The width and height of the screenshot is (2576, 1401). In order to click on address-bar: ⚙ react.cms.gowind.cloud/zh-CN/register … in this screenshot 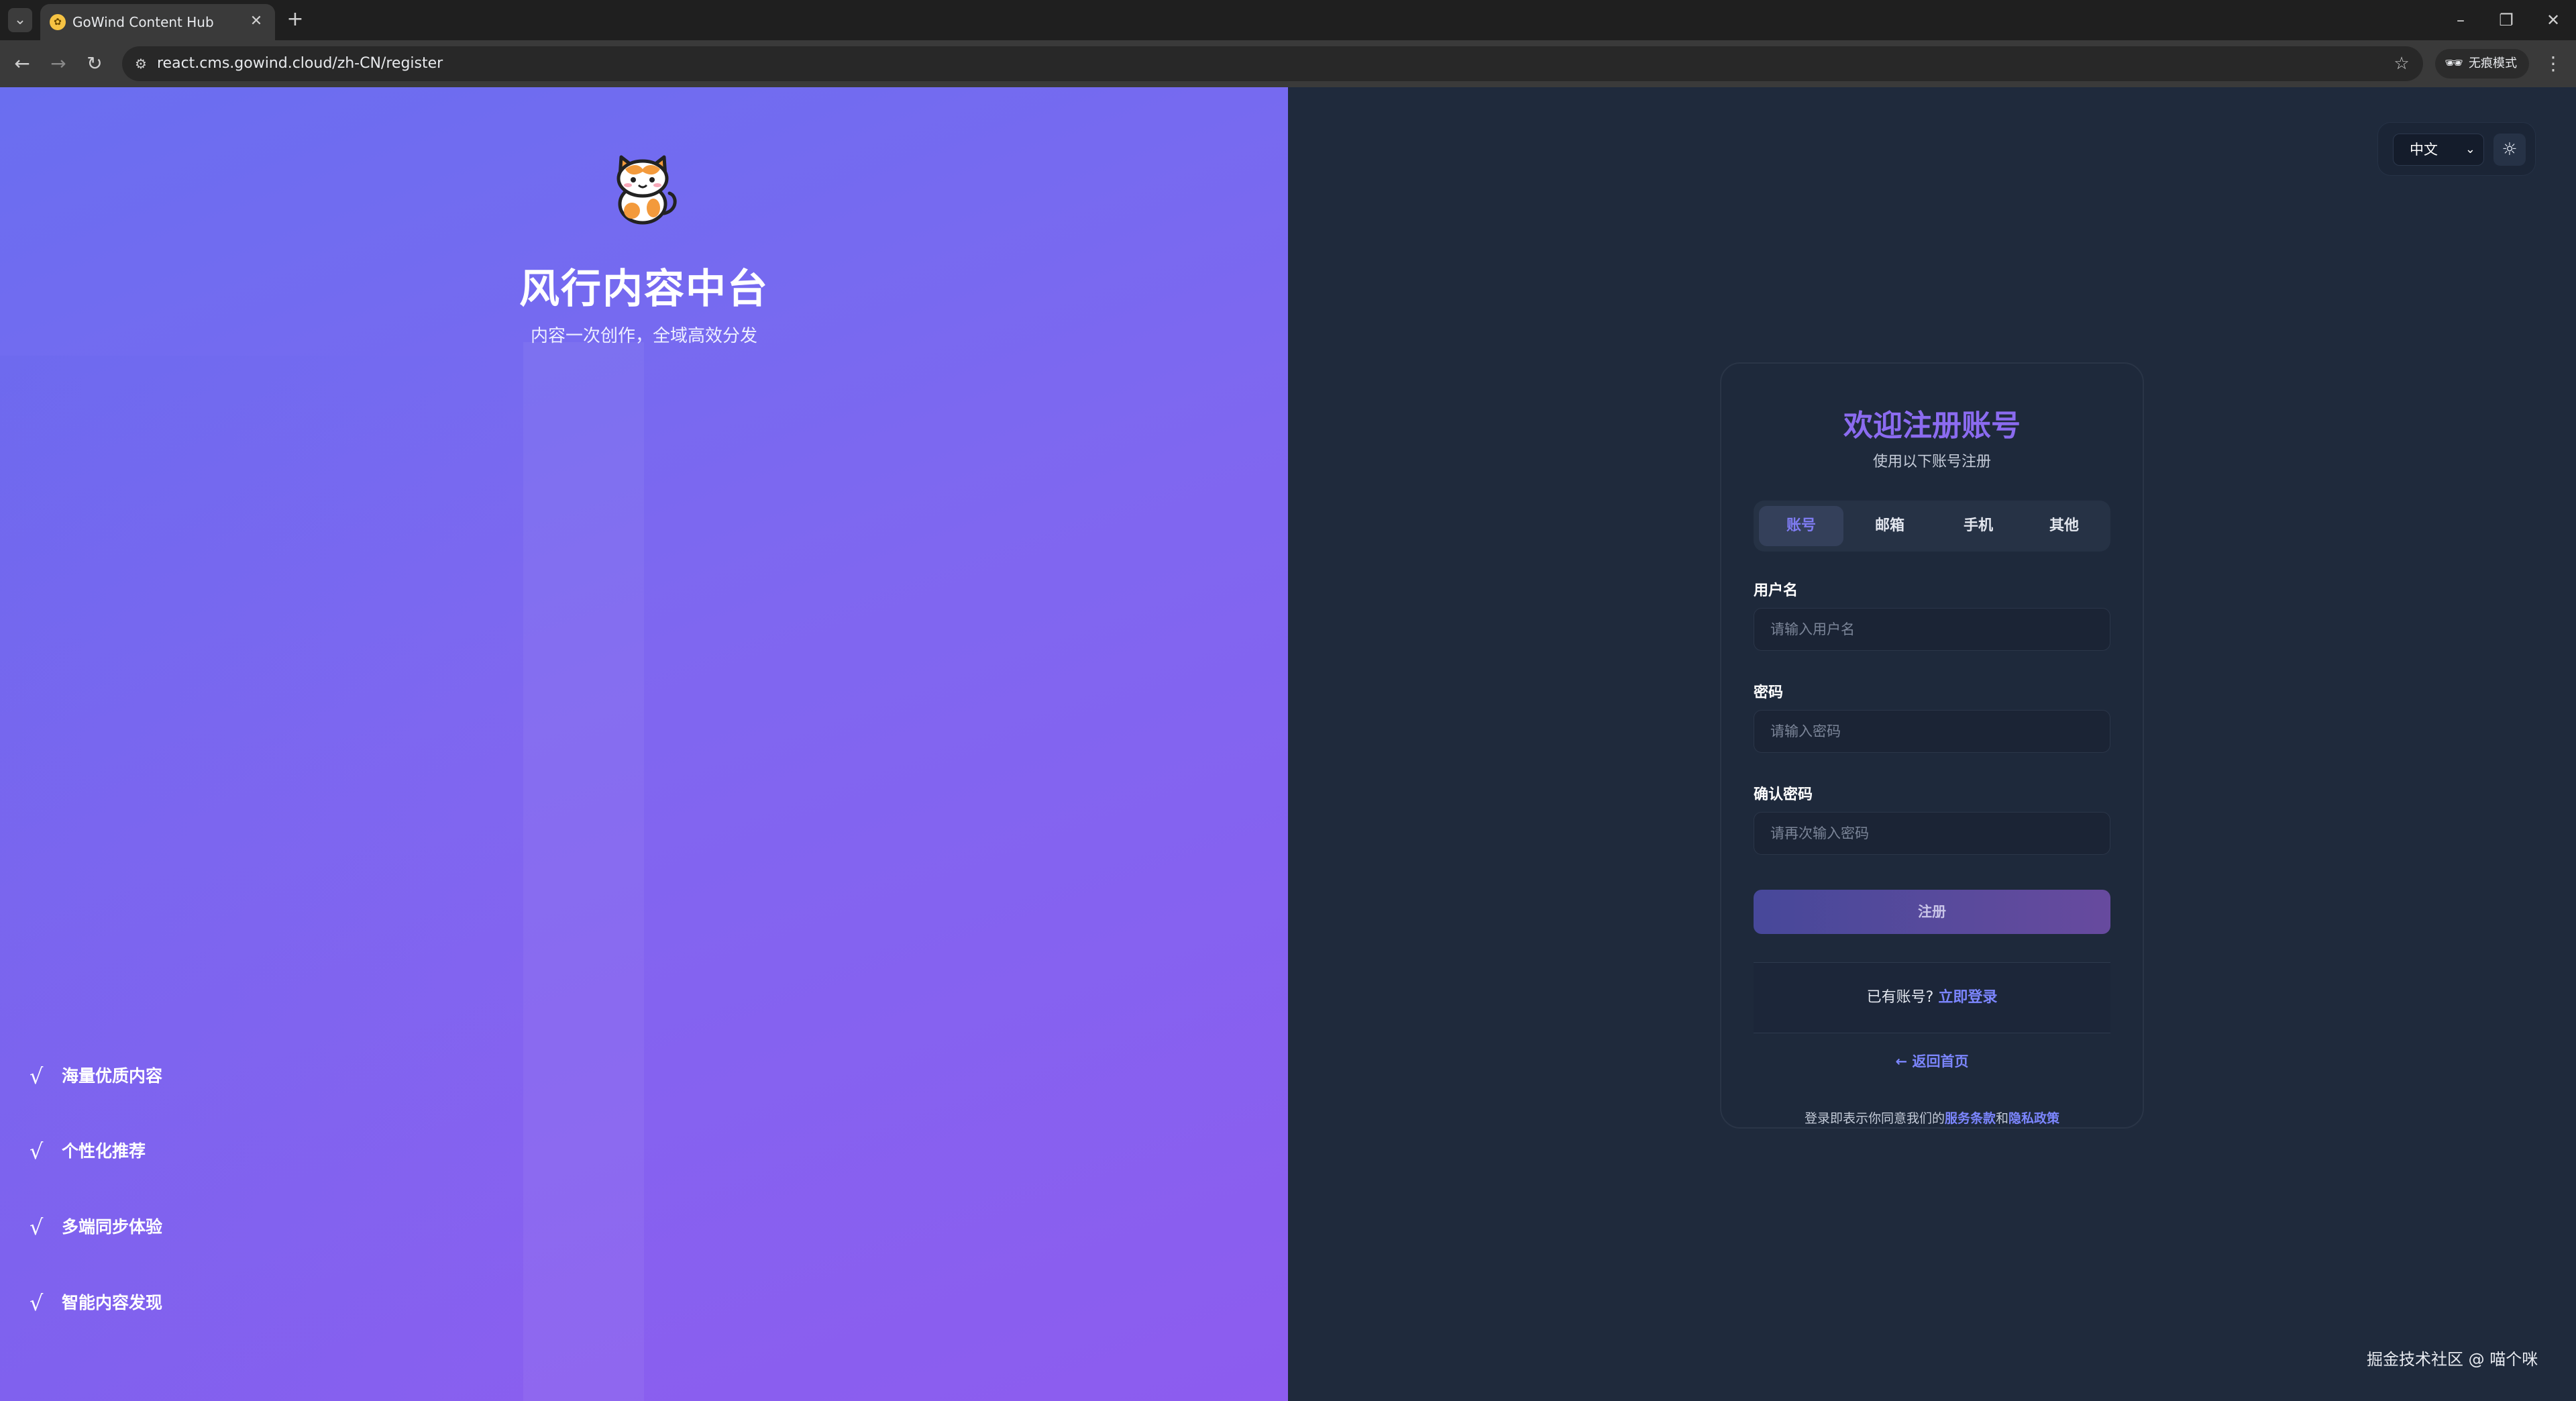, I will do `click(1272, 64)`.